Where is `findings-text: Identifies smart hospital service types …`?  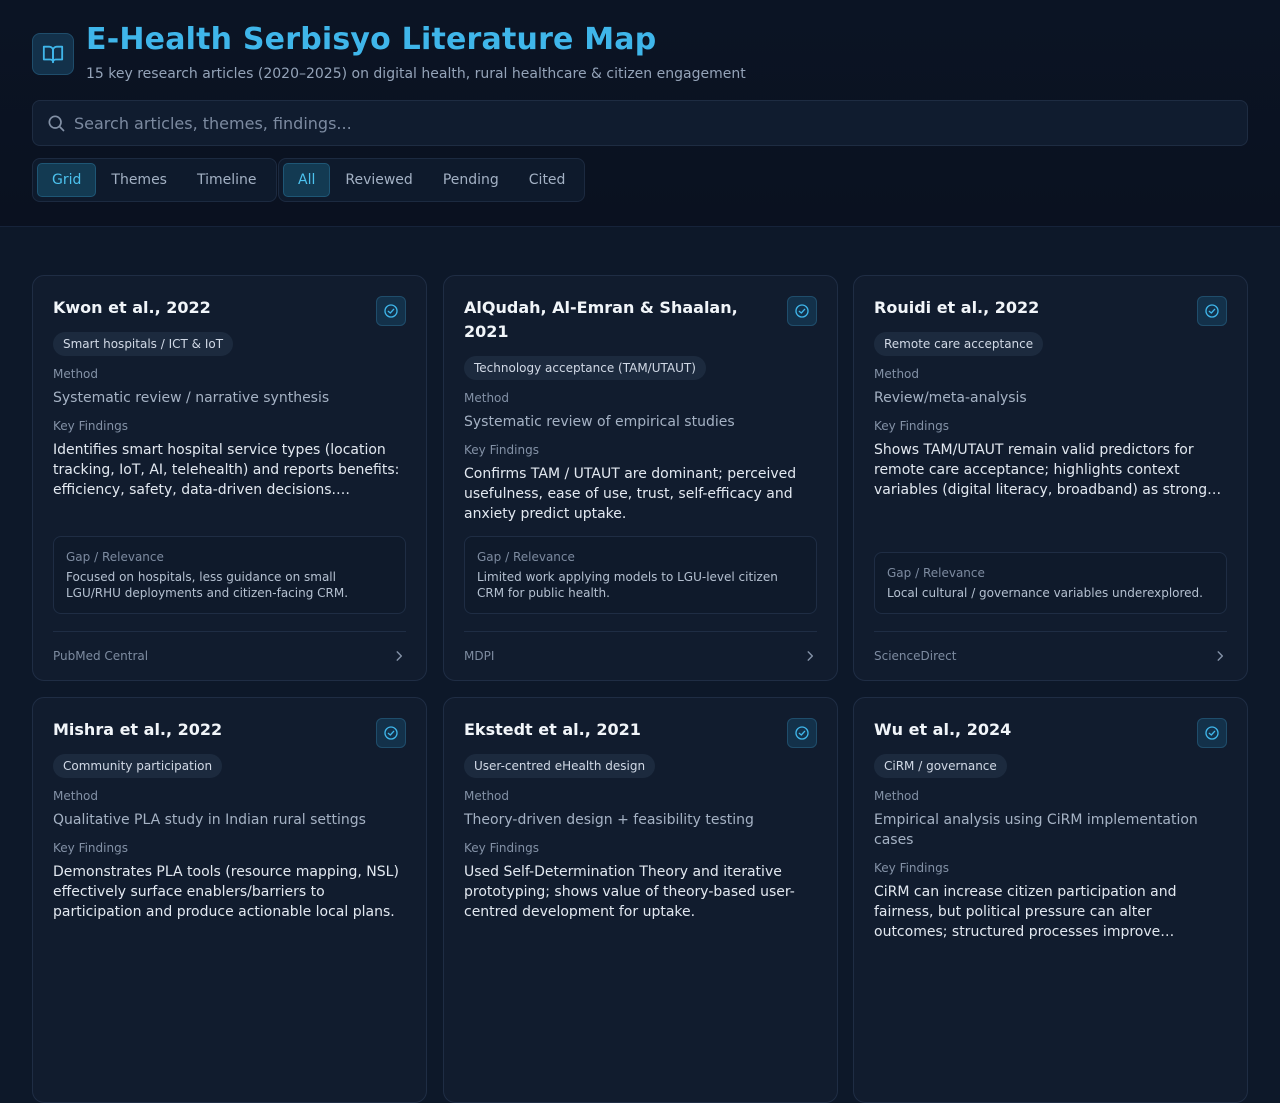
findings-text: Identifies smart hospital service types … is located at coordinates (226, 470).